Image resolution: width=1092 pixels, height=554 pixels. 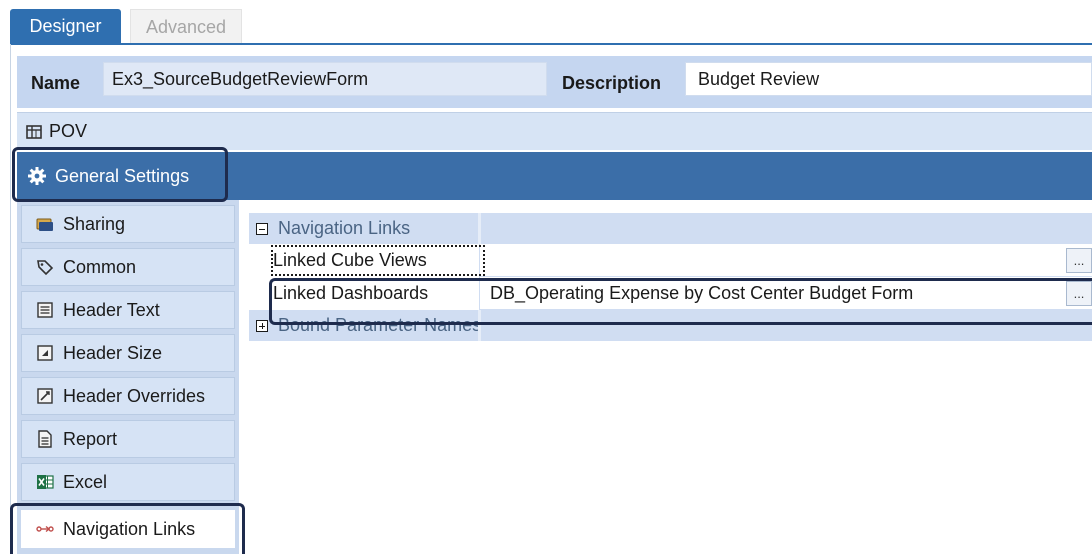 I want to click on gear-icon, so click(x=37, y=176).